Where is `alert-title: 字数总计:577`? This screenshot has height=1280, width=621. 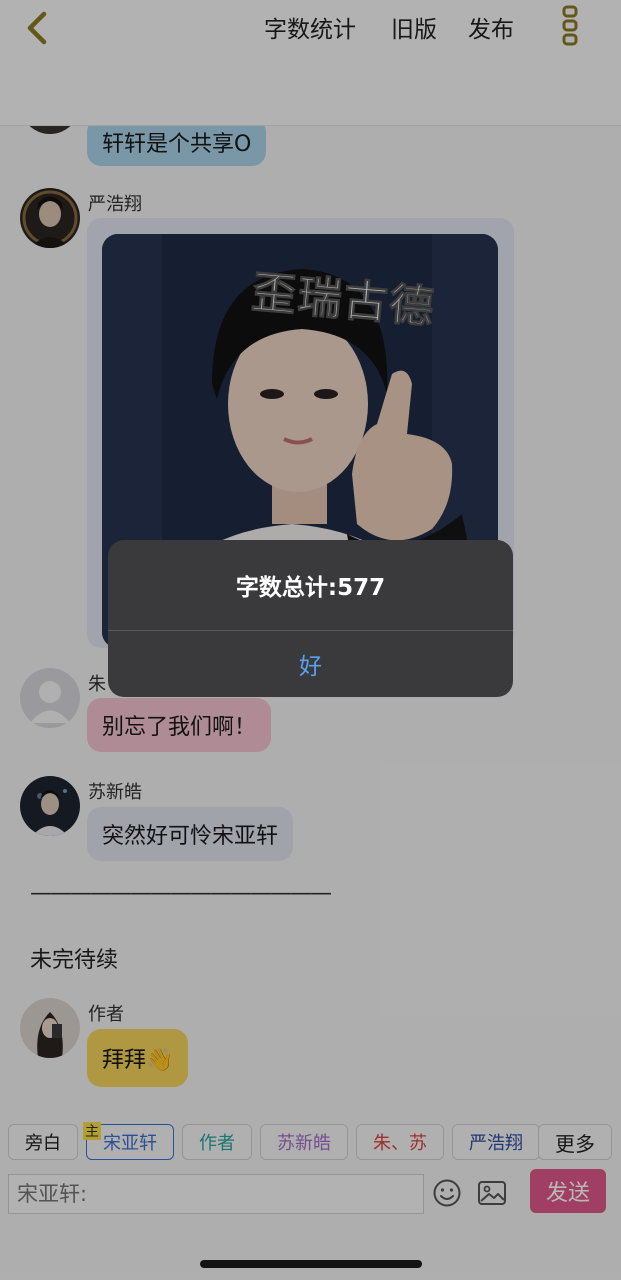
alert-title: 字数总计:577 is located at coordinates (310, 588).